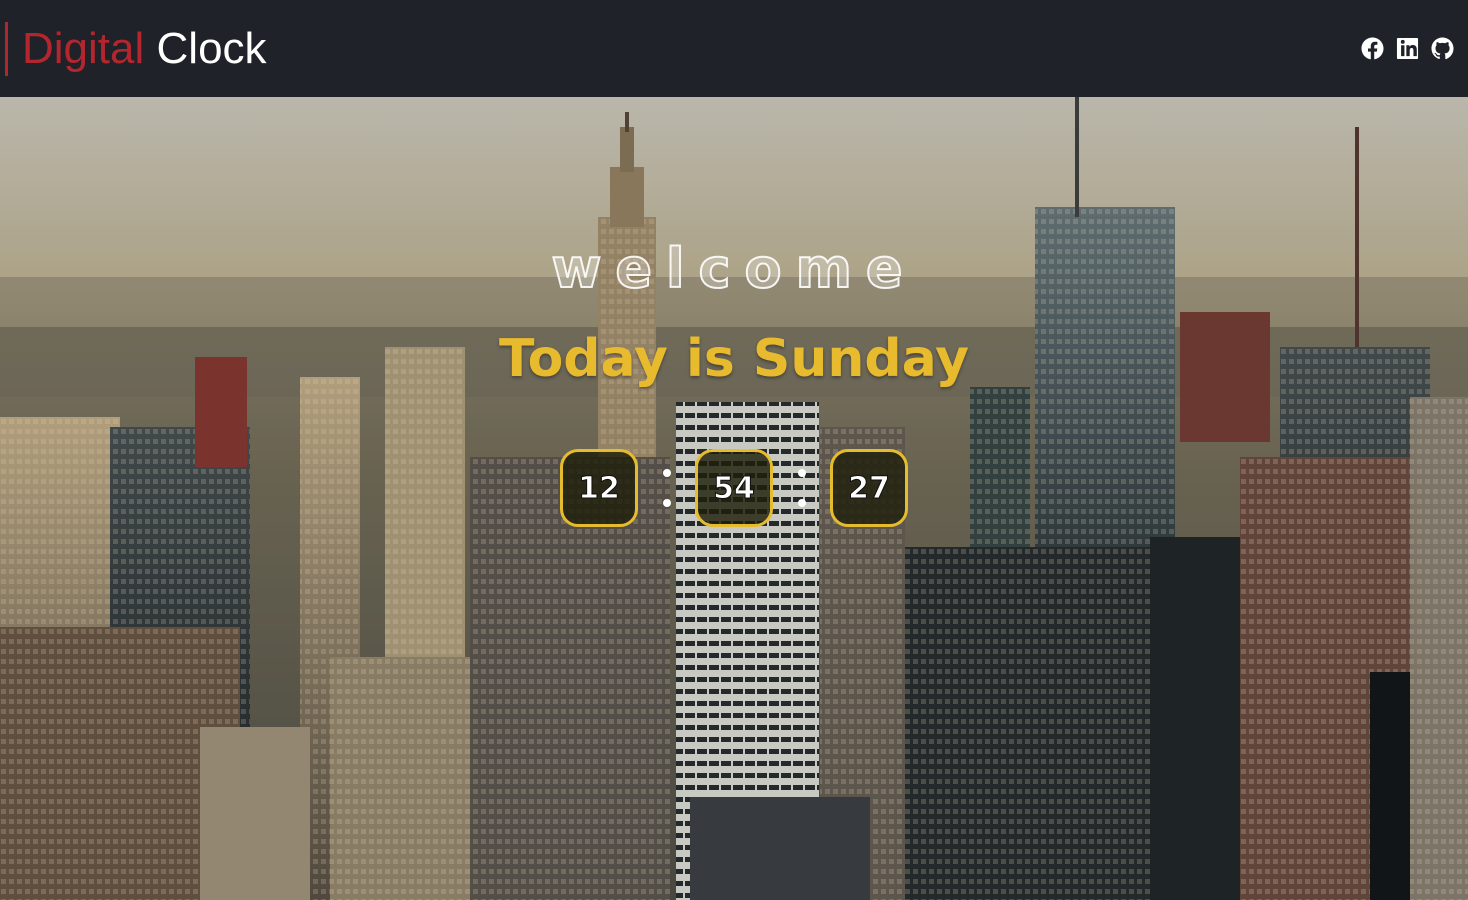 Image resolution: width=1468 pixels, height=900 pixels. I want to click on clock-minutes: 54, so click(734, 488).